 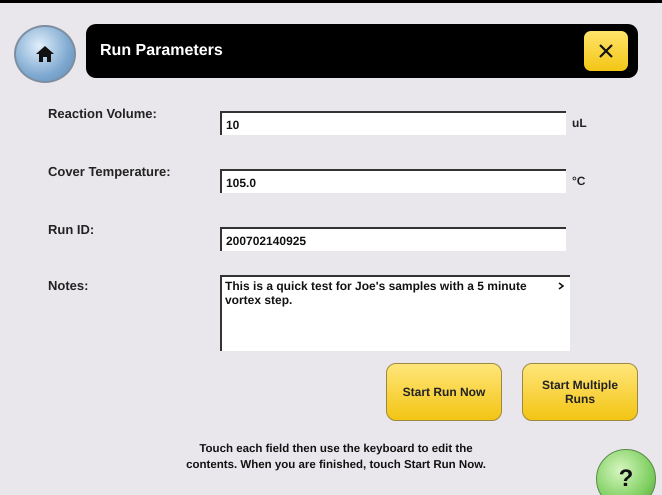 I want to click on unit-label: °C, so click(x=578, y=180).